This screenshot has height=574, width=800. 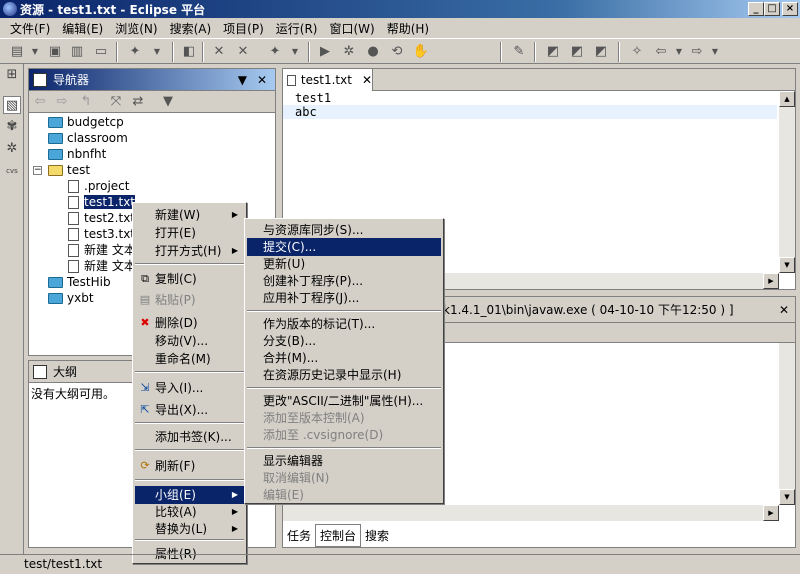 What do you see at coordinates (344, 461) in the screenshot?
I see `submenu-show-editors: 显示编辑器` at bounding box center [344, 461].